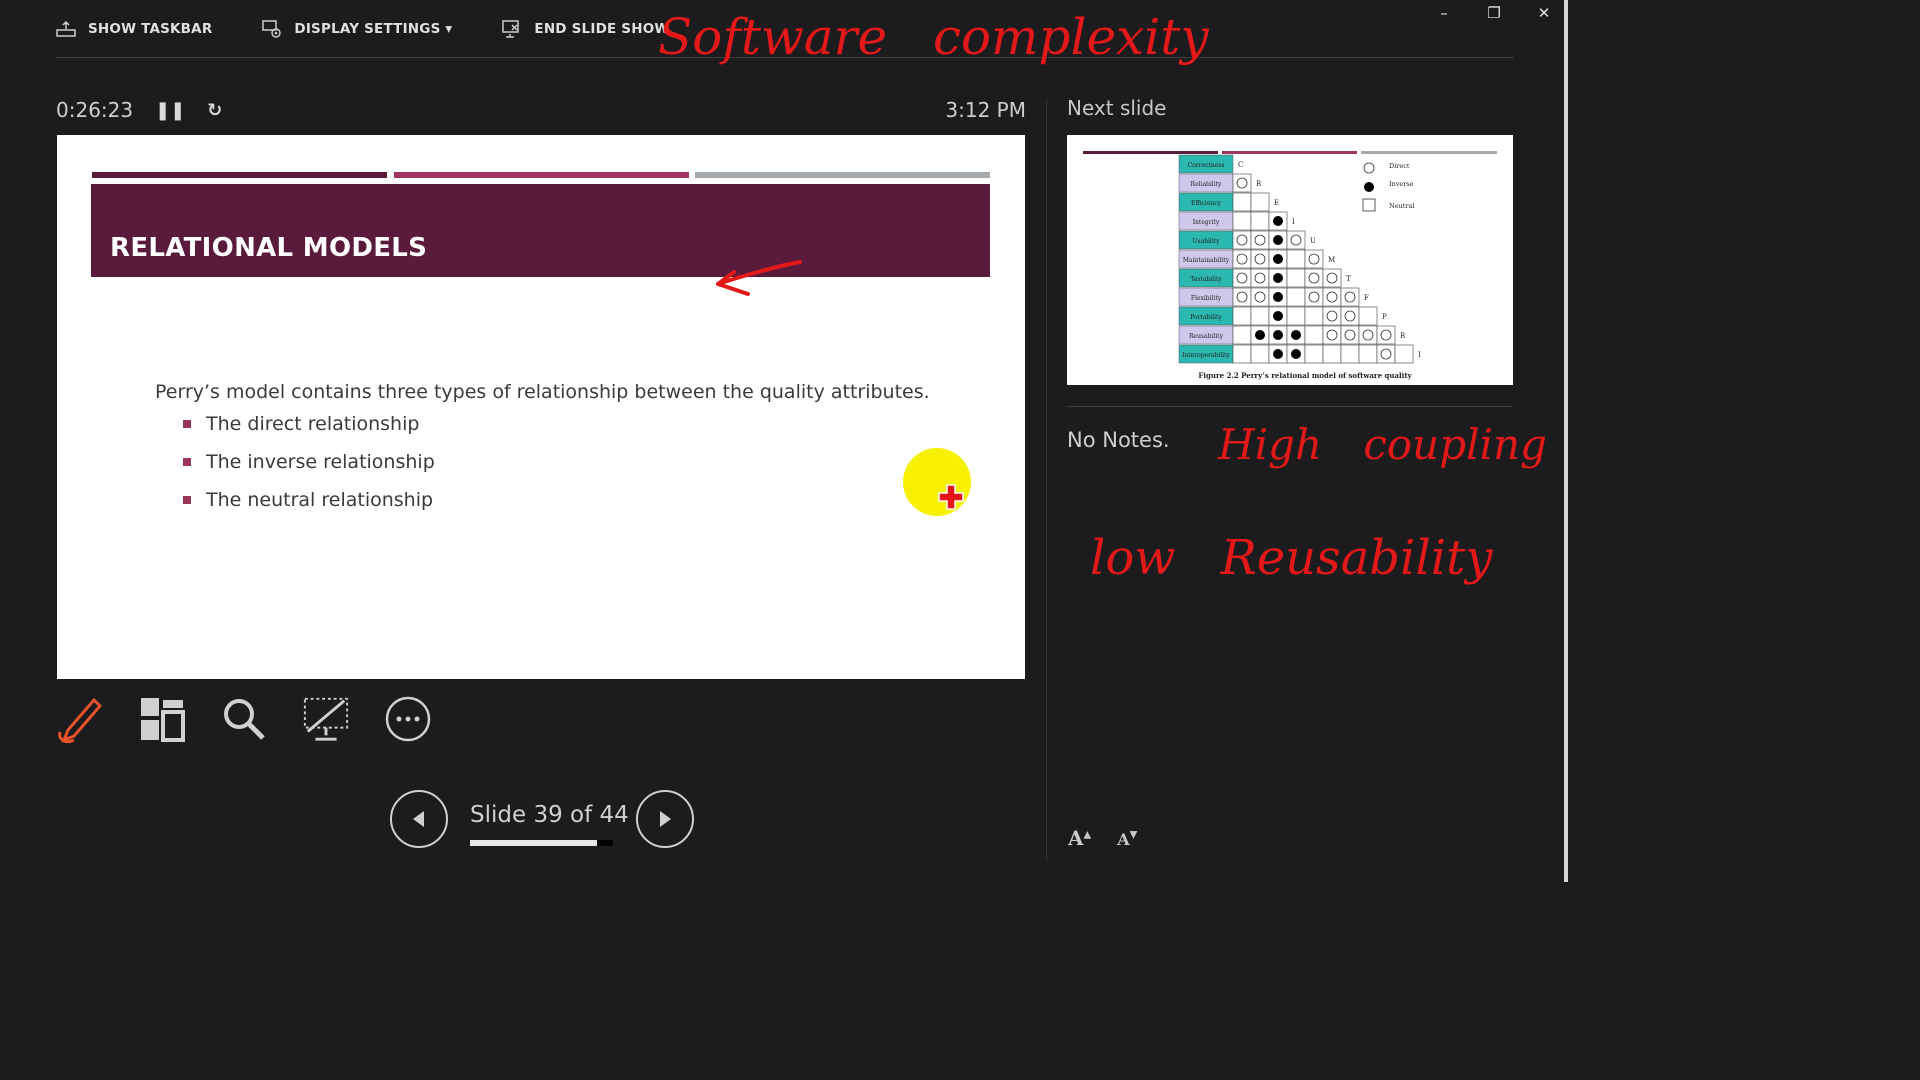 The height and width of the screenshot is (1080, 1920). I want to click on zoom-button, so click(244, 719).